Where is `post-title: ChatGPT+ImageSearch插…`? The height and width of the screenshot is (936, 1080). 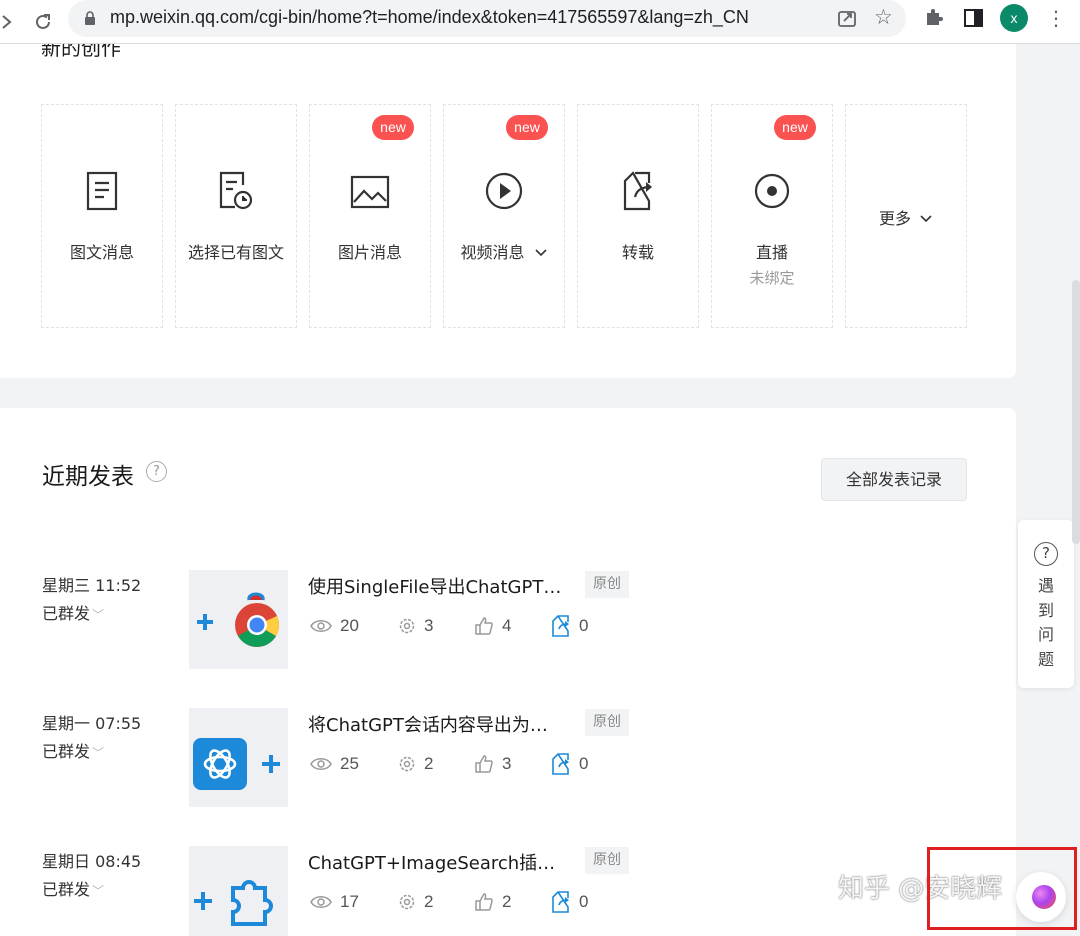
post-title: ChatGPT+ImageSearch插… is located at coordinates (444, 862).